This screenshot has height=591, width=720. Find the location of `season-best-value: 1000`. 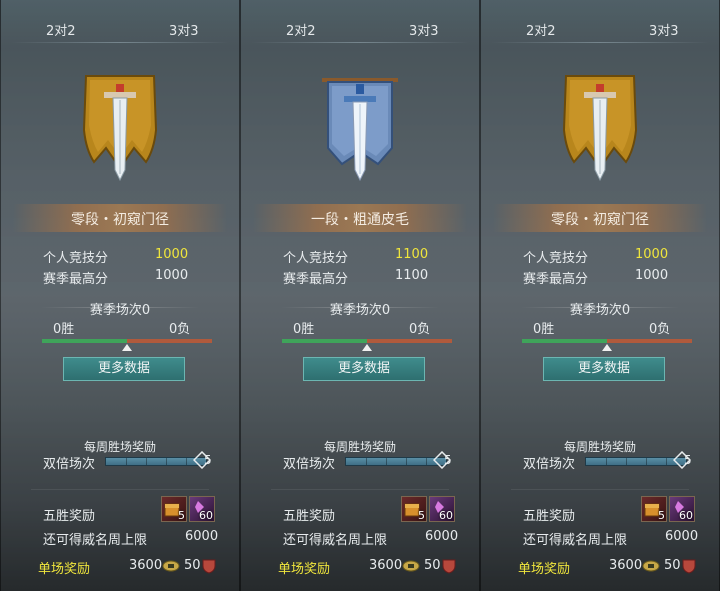

season-best-value: 1000 is located at coordinates (172, 275).